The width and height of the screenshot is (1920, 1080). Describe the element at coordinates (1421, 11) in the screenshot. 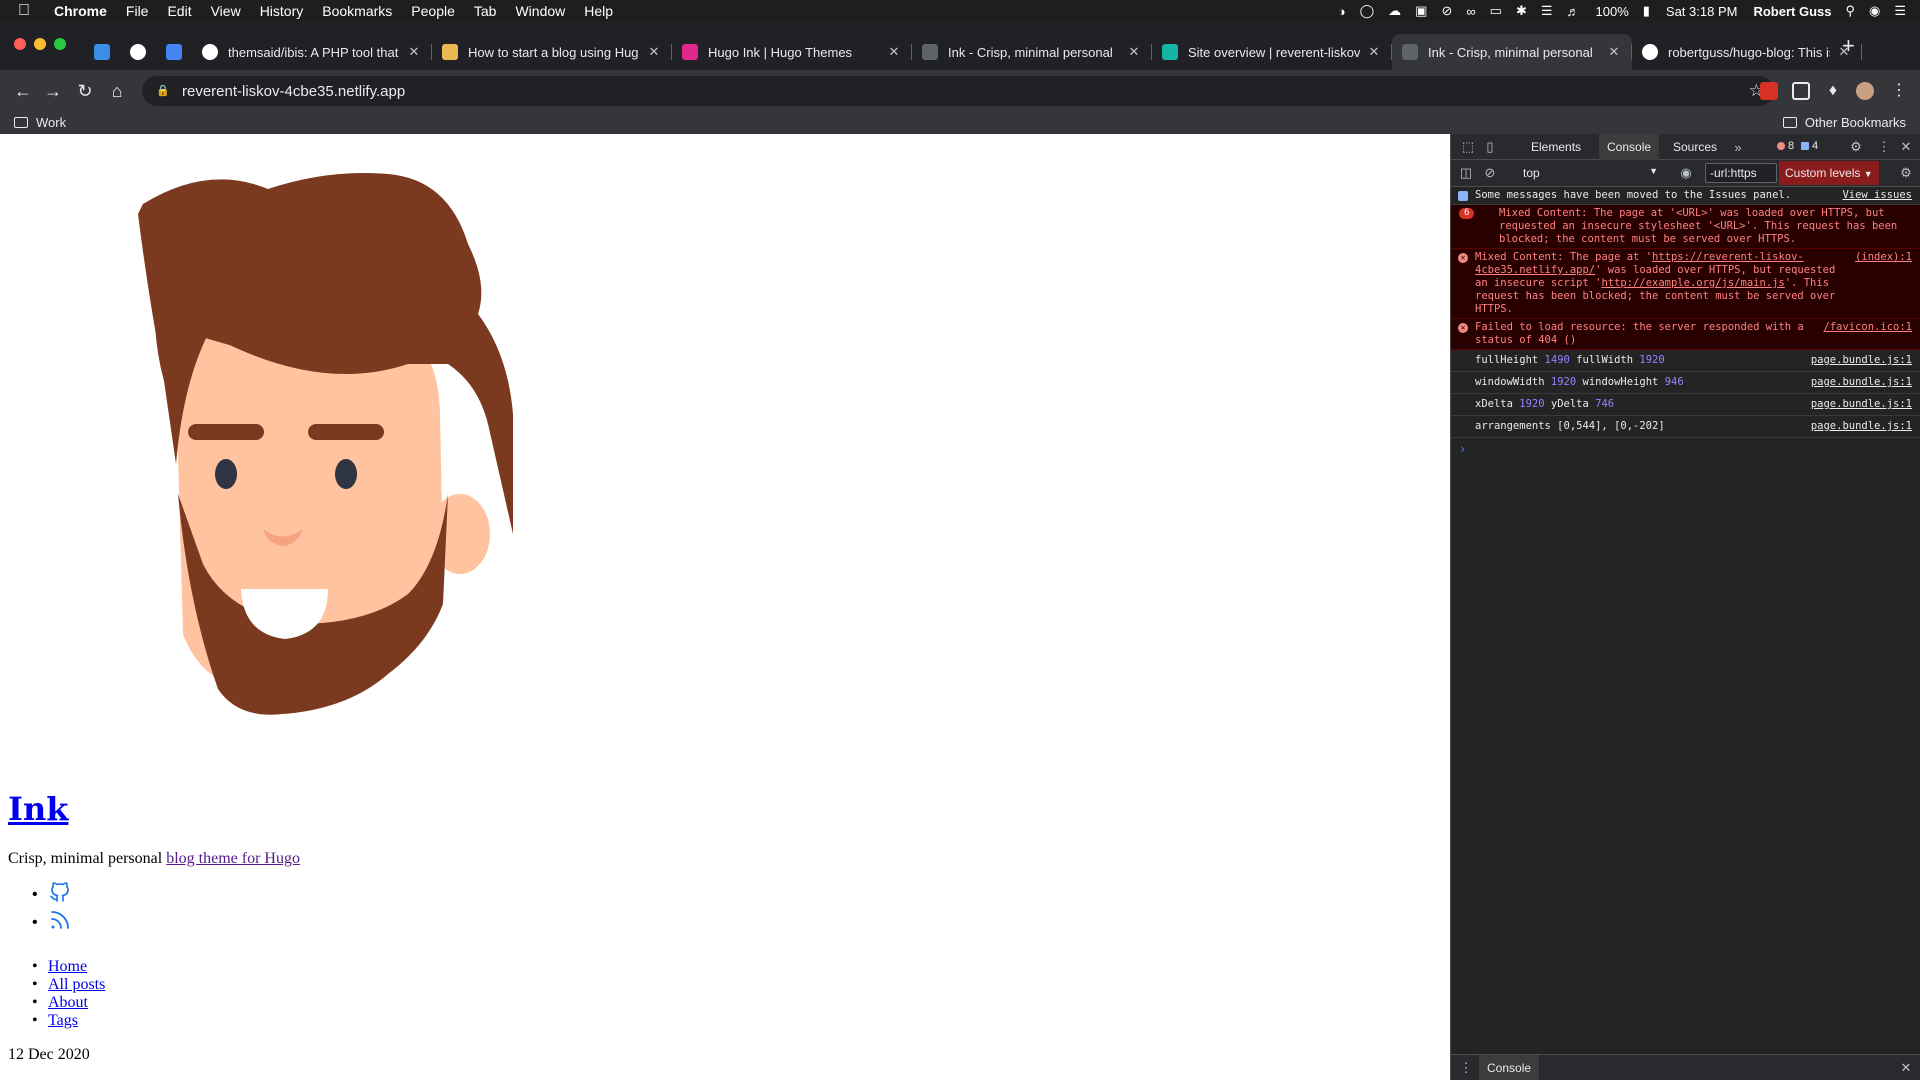

I see `archive-icon: ▣` at that location.